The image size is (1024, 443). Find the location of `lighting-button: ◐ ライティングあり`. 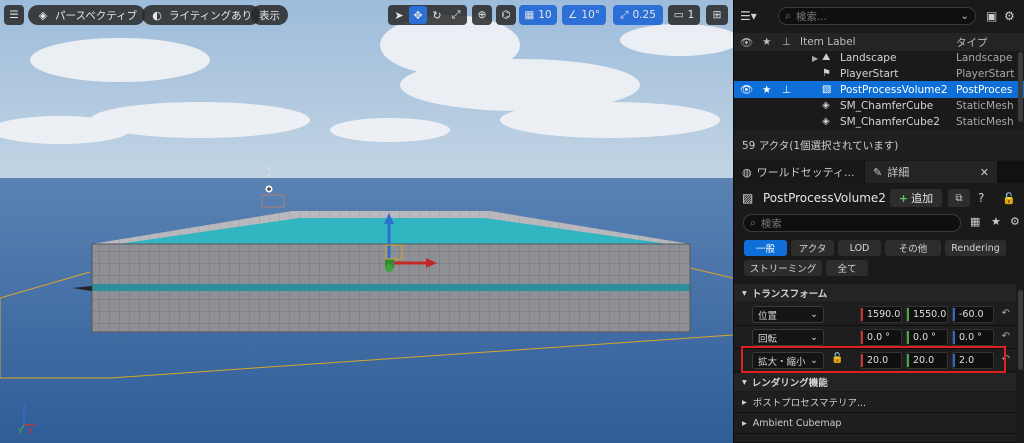

lighting-button: ◐ ライティングあり is located at coordinates (201, 15).